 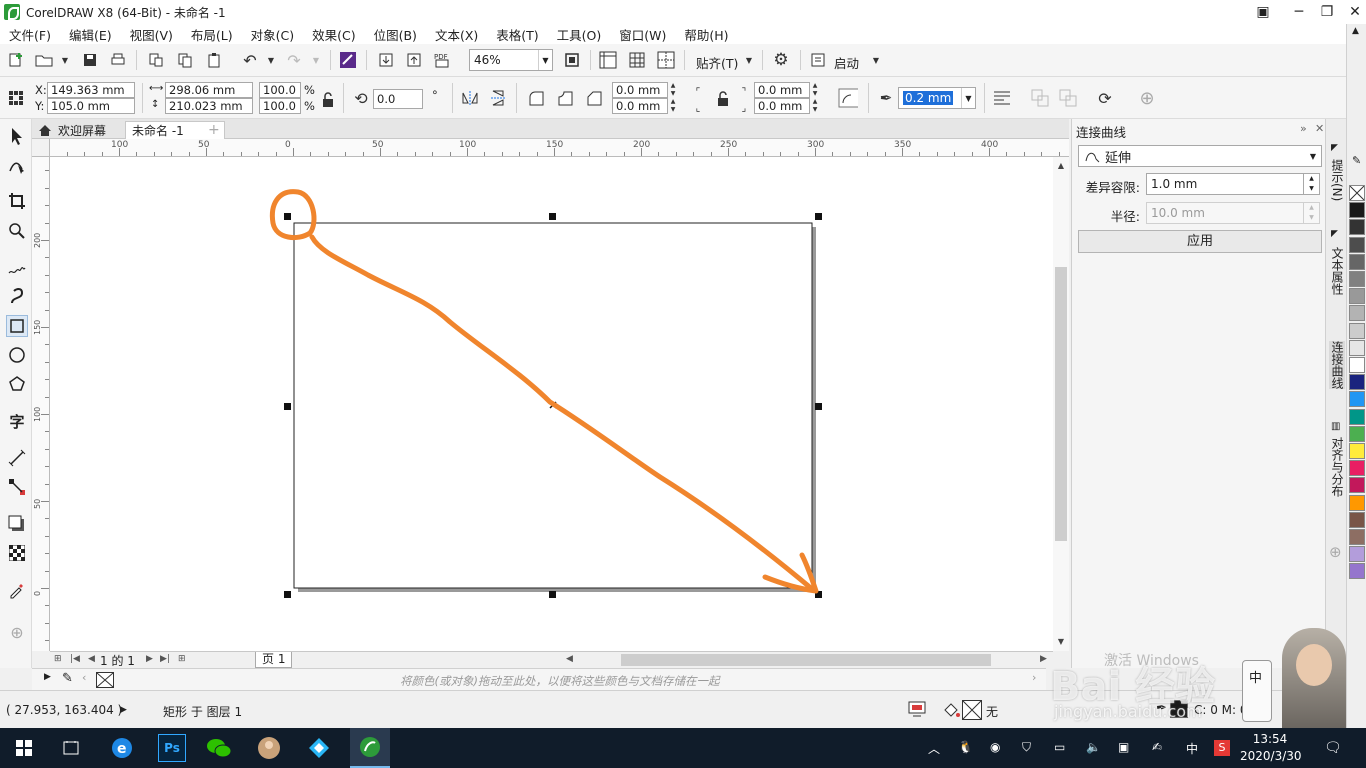 I want to click on text-tool-icon: 字, so click(x=17, y=421).